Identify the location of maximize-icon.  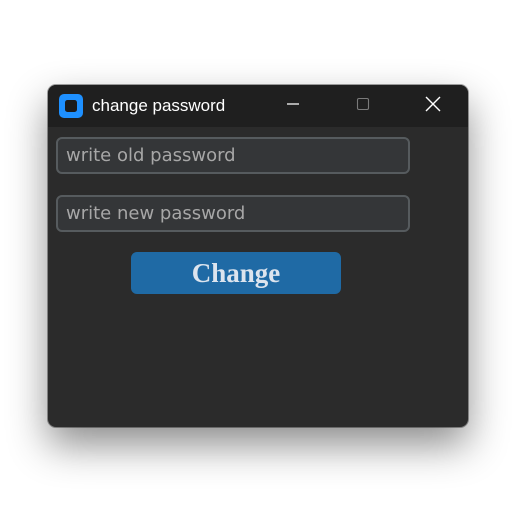
(363, 106).